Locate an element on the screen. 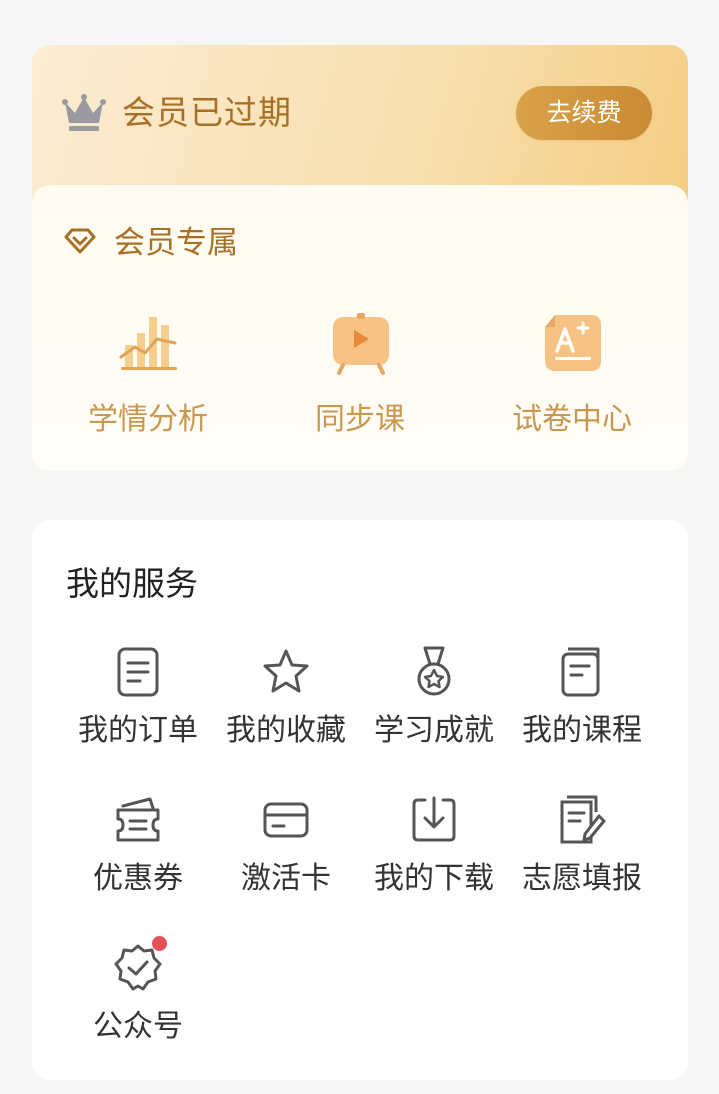 The width and height of the screenshot is (719, 1094). perk-sync-course: 同步课 is located at coordinates (360, 375).